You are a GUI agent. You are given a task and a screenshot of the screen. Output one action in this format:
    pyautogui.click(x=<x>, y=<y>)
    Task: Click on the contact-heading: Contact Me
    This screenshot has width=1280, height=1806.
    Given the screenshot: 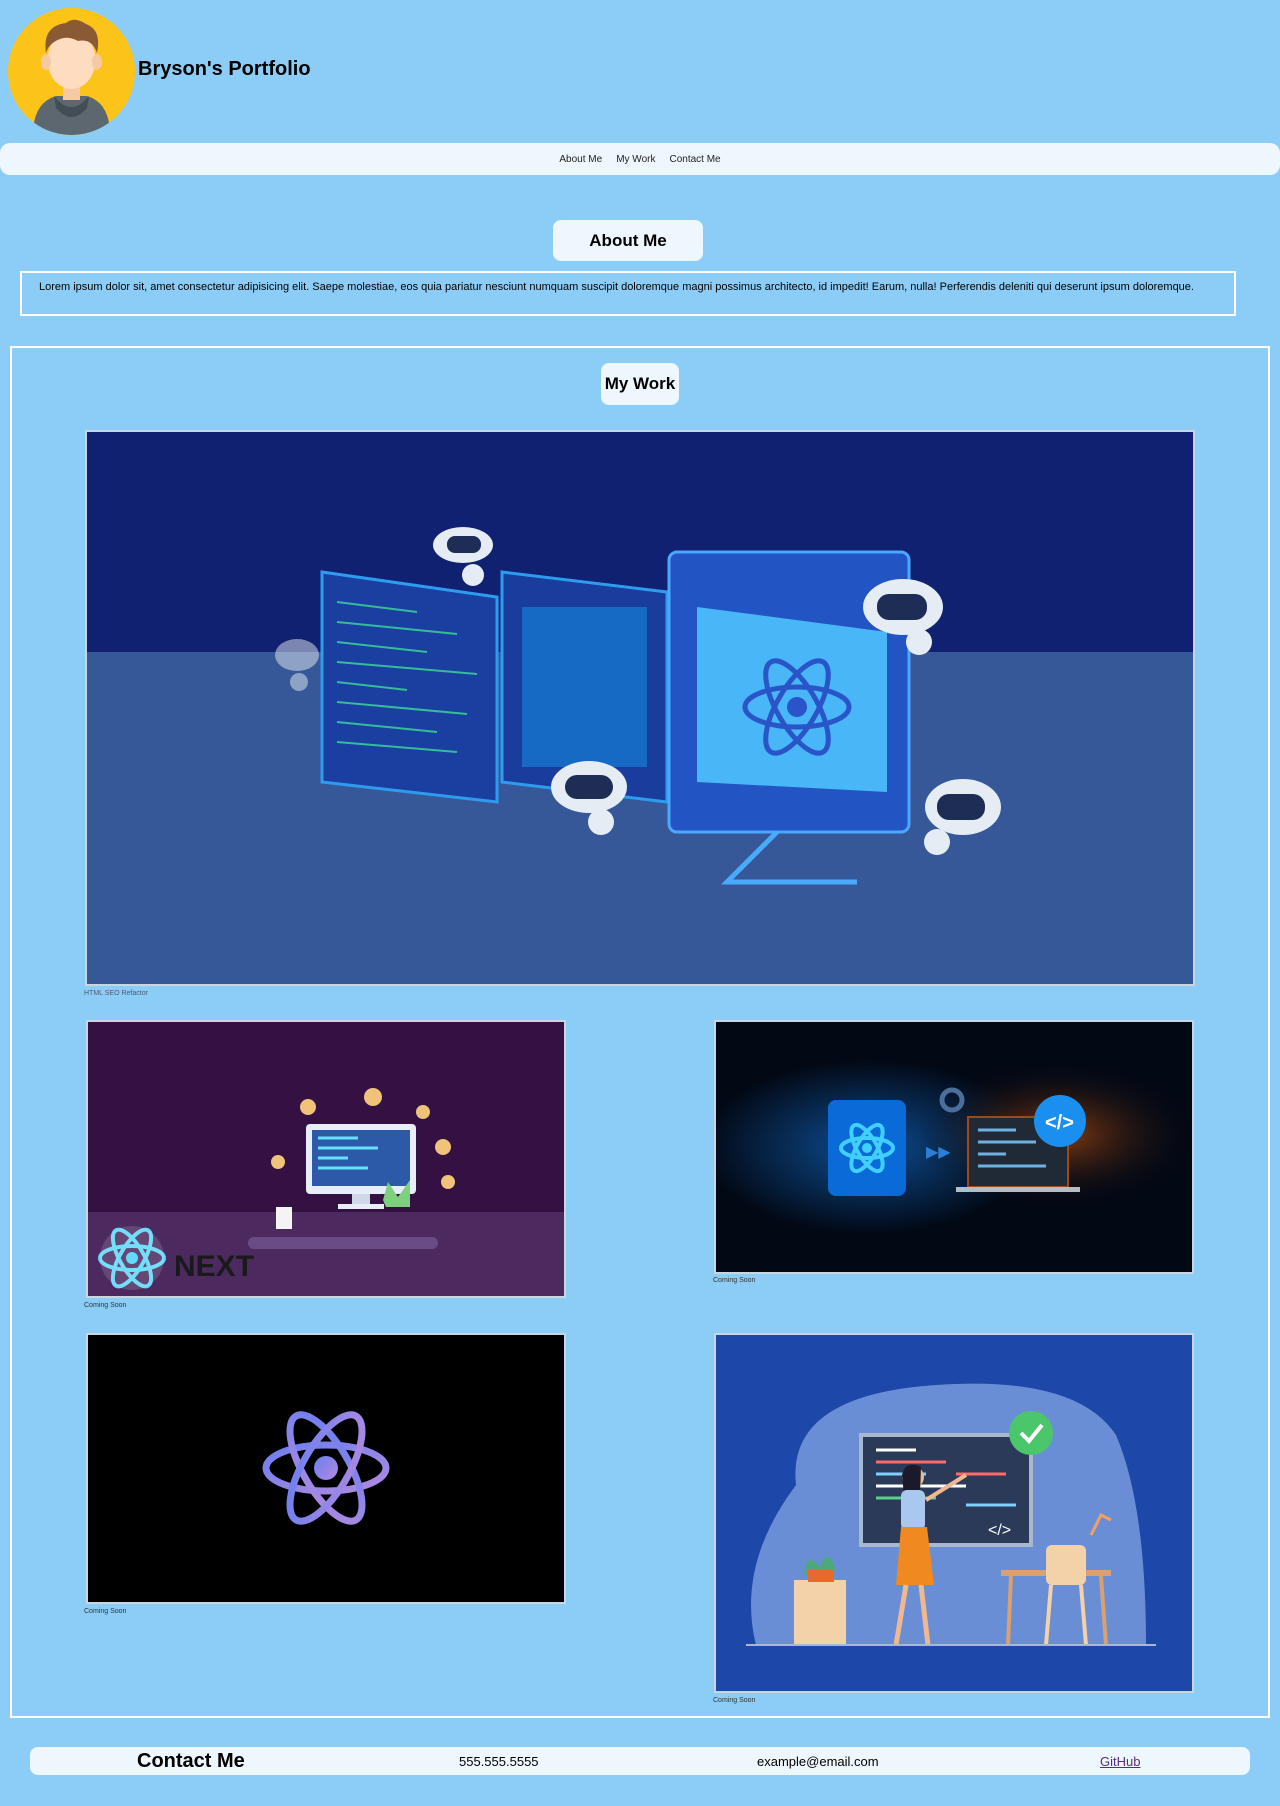 What is the action you would take?
    pyautogui.click(x=191, y=1761)
    